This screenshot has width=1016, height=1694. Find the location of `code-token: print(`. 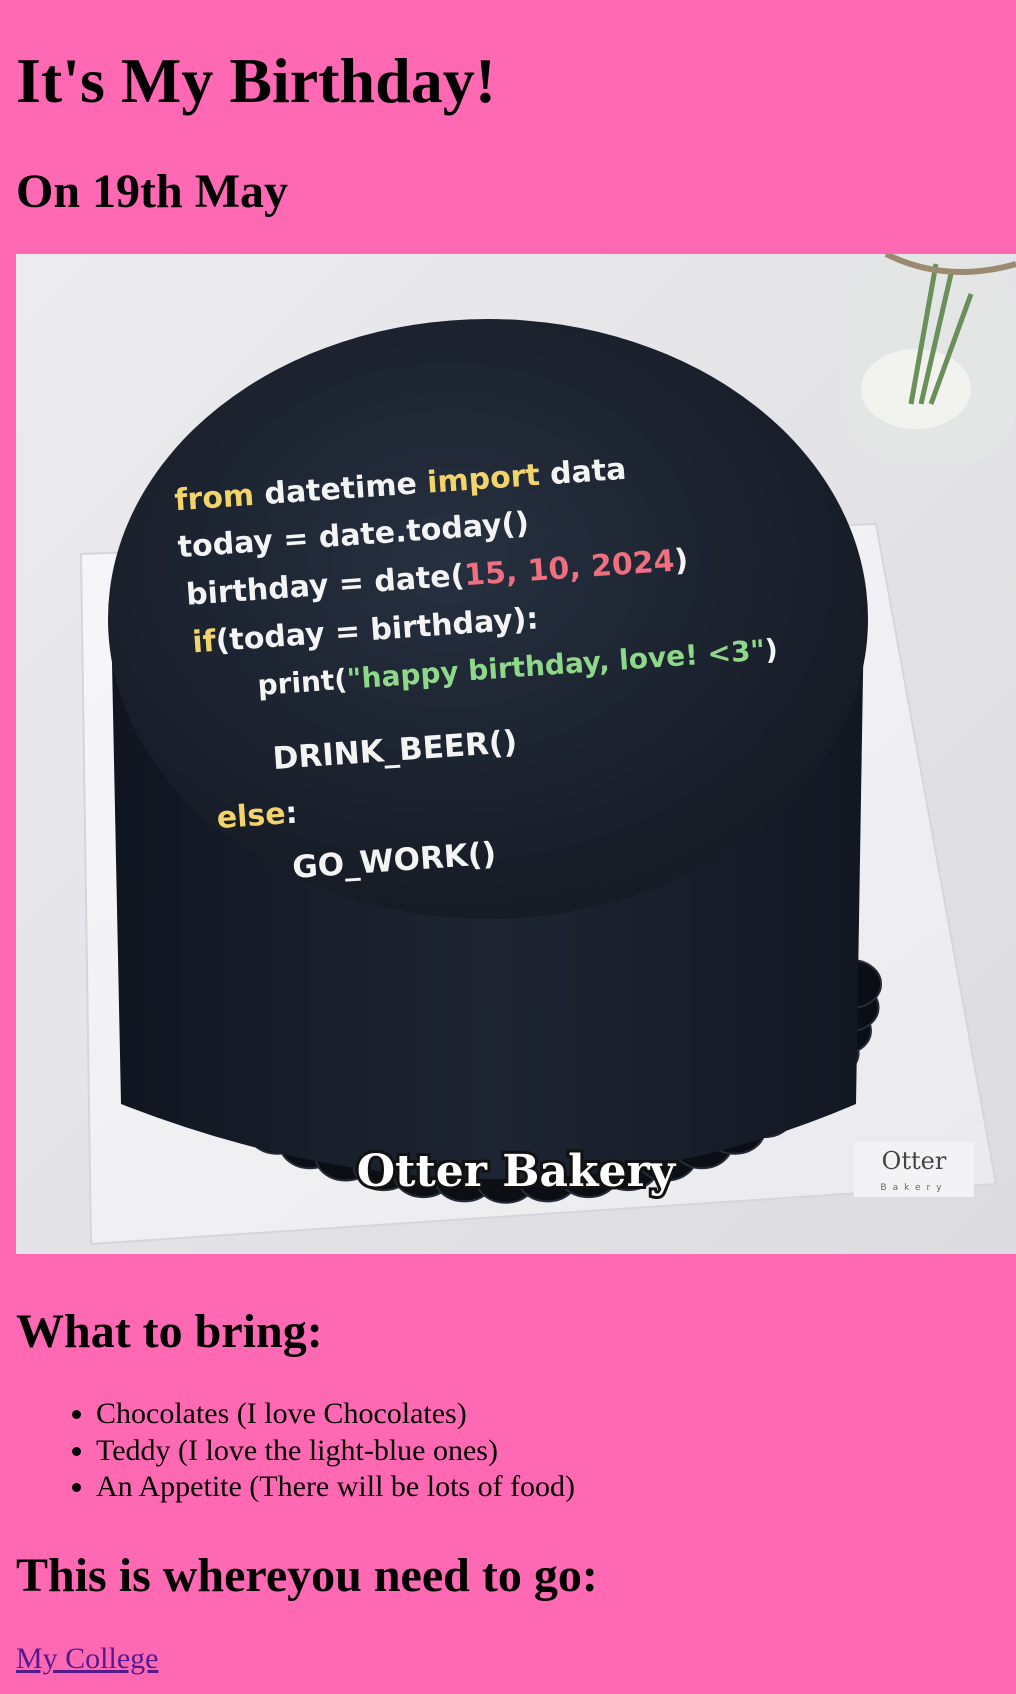

code-token: print( is located at coordinates (302, 682).